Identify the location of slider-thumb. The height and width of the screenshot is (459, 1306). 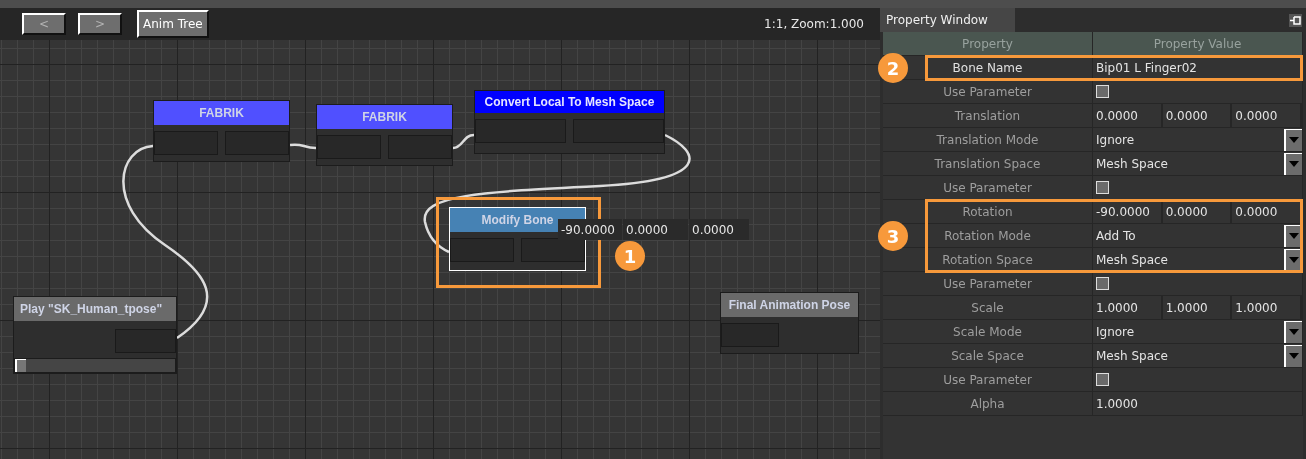
(20, 365).